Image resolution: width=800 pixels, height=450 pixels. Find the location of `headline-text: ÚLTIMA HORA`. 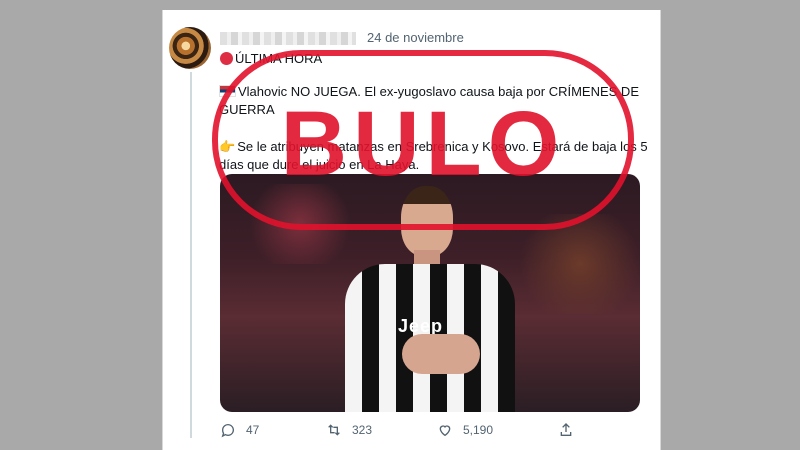

headline-text: ÚLTIMA HORA is located at coordinates (279, 58).